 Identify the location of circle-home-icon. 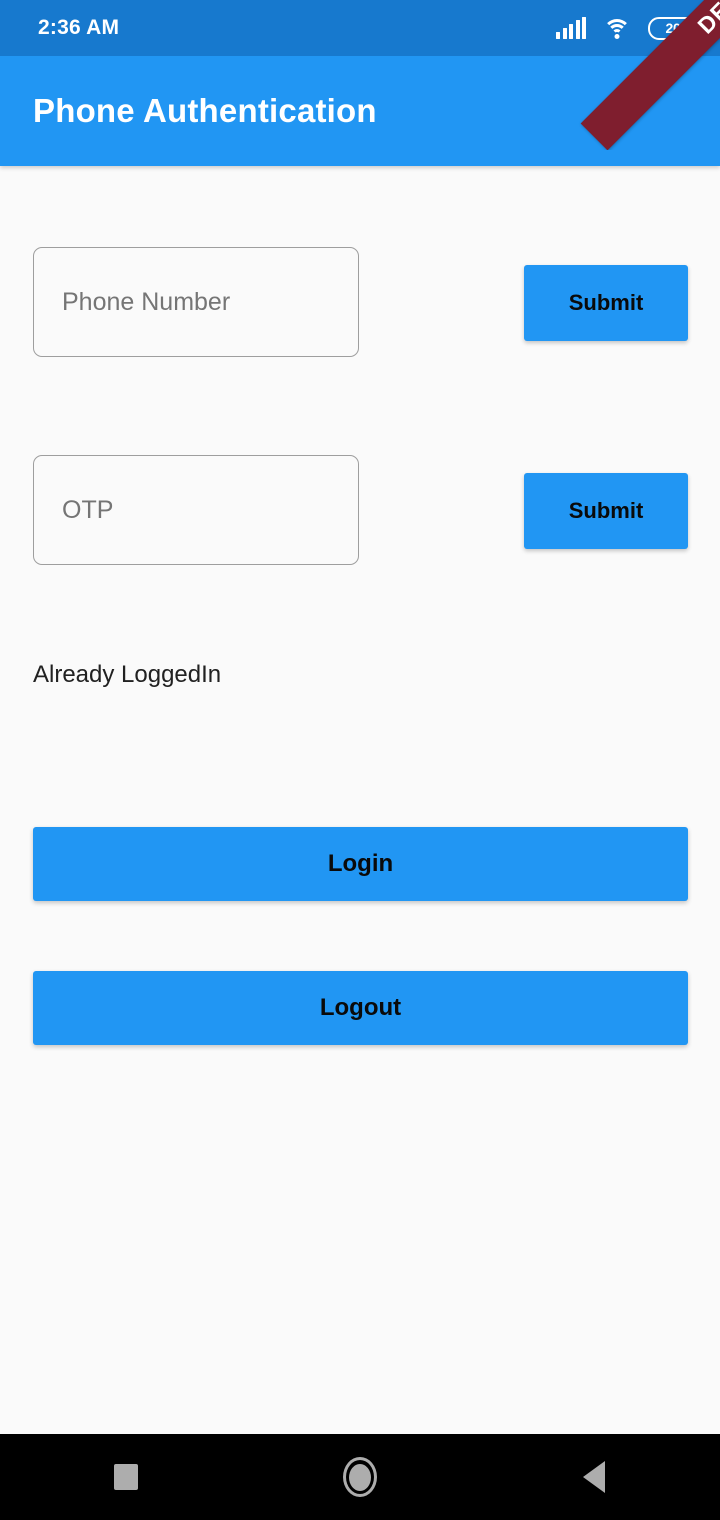
(360, 1477).